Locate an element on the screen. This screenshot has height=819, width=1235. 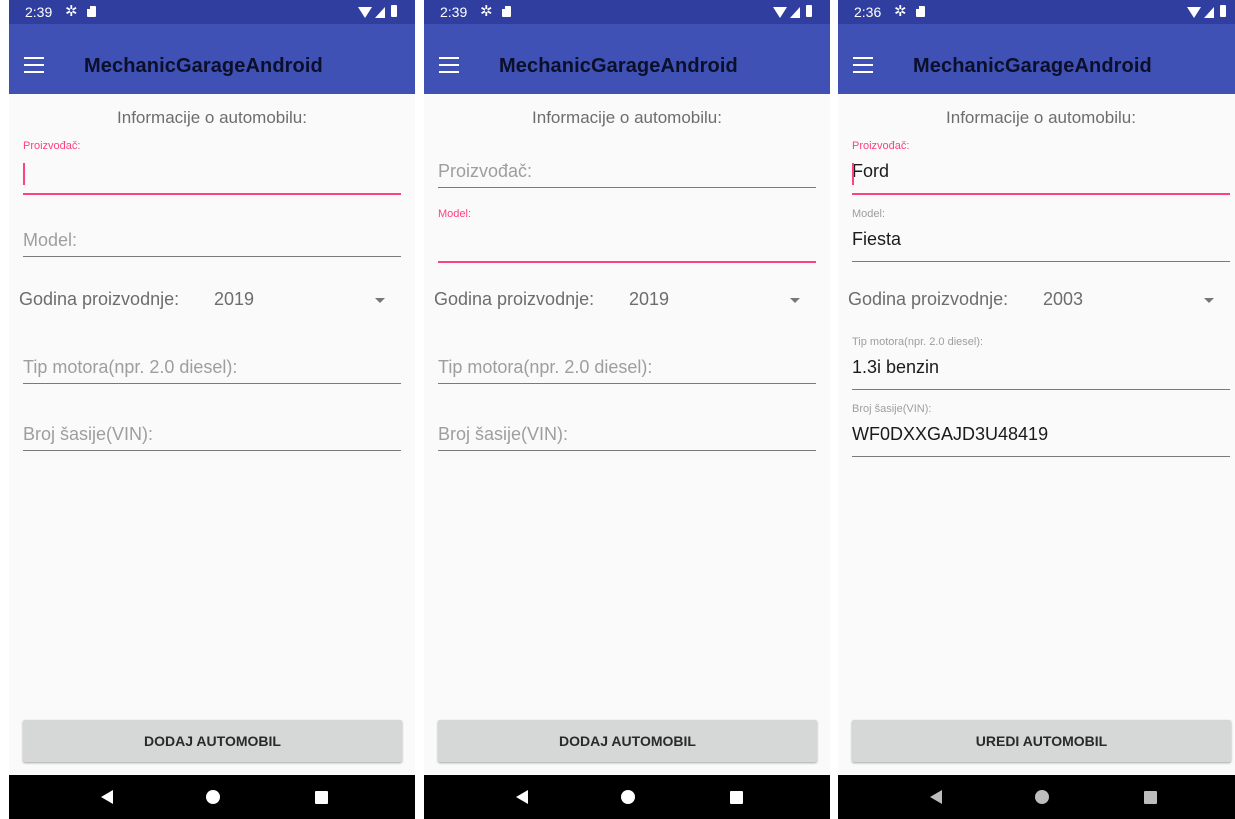
manufacturer-hint: Proizvođač: is located at coordinates (485, 171).